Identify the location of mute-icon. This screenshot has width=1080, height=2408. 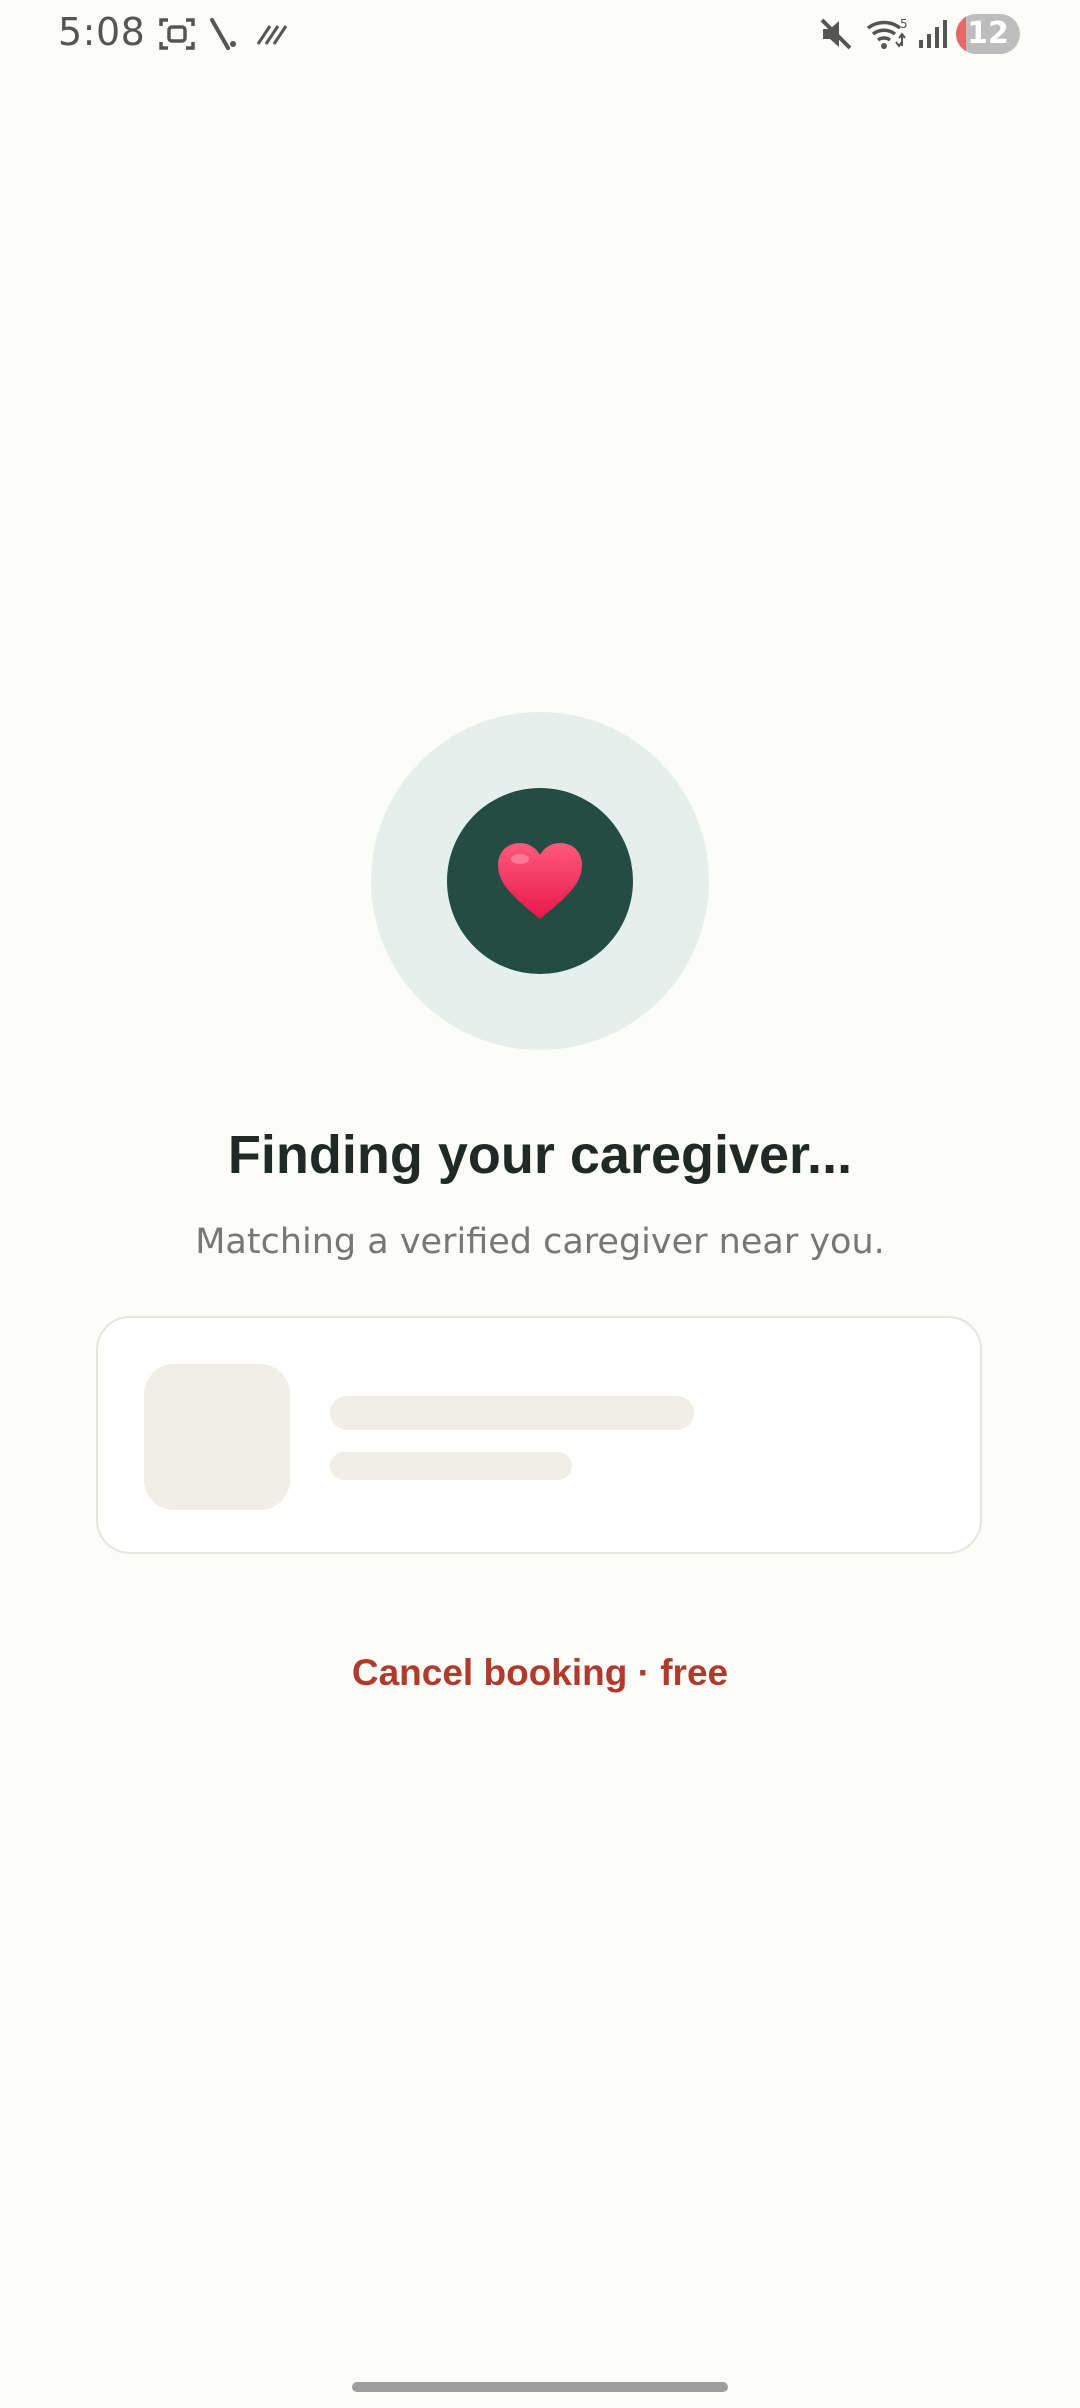
(836, 34).